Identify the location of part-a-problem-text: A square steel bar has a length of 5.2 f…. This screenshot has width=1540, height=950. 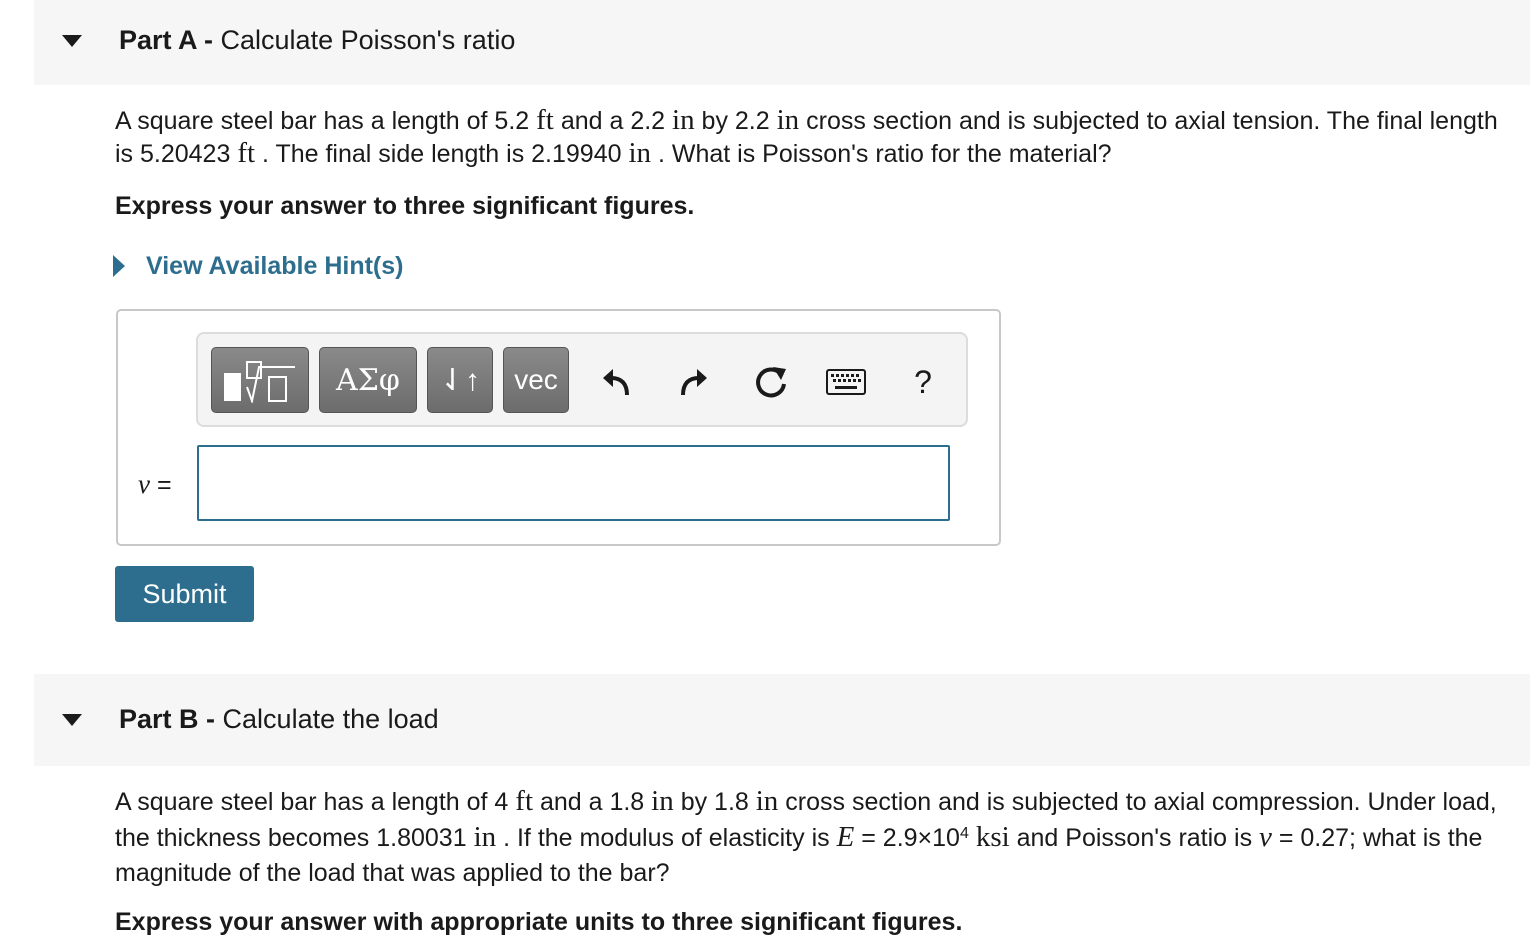
(806, 136).